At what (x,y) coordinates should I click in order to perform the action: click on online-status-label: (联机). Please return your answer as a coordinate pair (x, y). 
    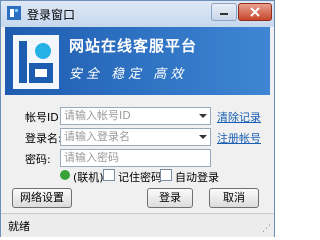
    Looking at the image, I should click on (88, 177).